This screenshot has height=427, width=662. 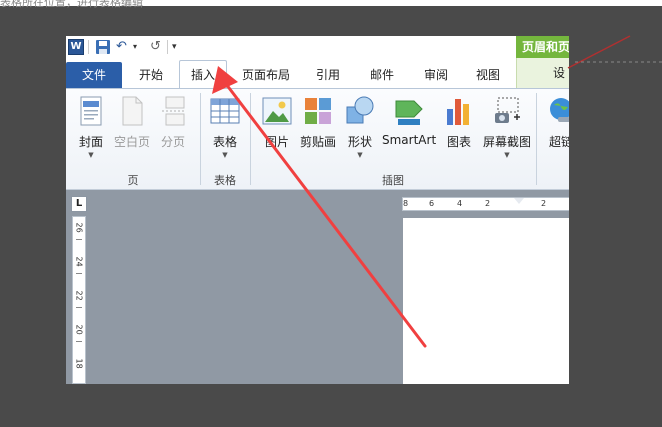 What do you see at coordinates (225, 180) in the screenshot?
I see `group-label-tables: 表格` at bounding box center [225, 180].